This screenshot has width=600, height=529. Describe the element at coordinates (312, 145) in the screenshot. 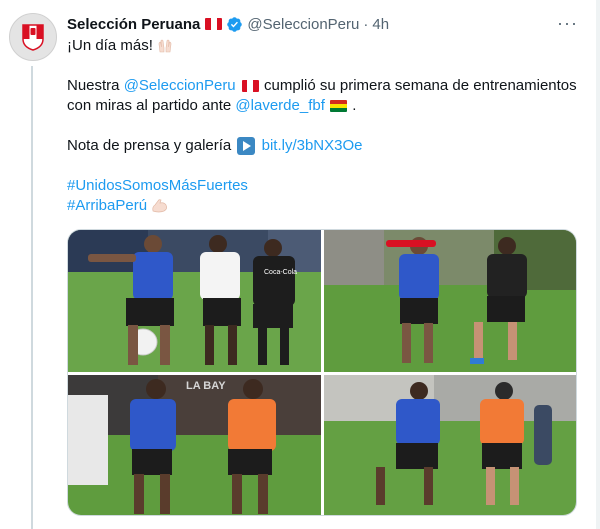

I see `press-release-link: bit.ly/3bNX3Oe` at that location.